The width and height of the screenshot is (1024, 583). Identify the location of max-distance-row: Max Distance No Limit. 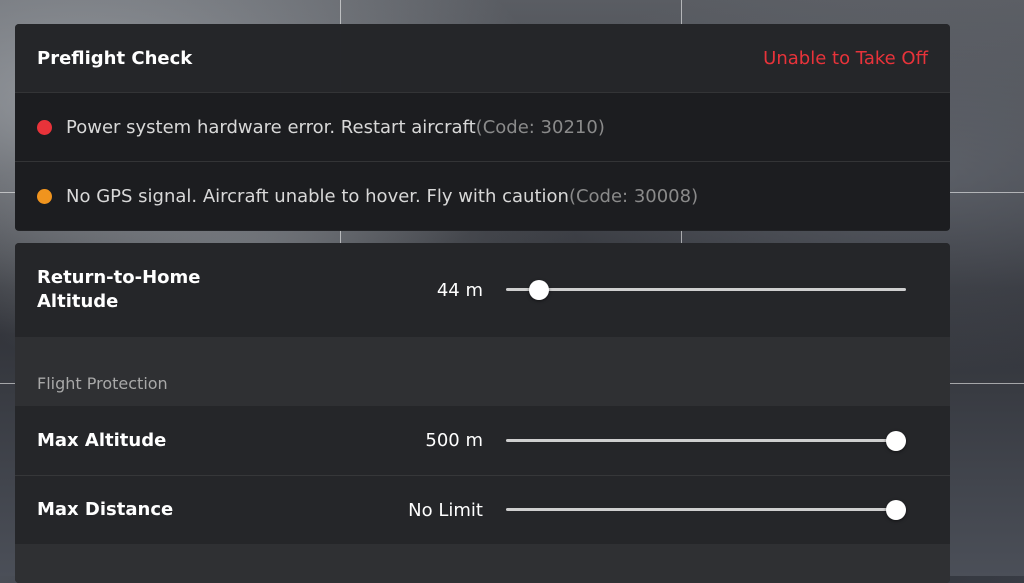
(482, 509).